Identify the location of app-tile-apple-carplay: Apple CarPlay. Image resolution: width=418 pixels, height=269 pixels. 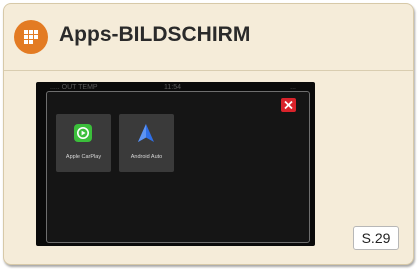
(83, 143).